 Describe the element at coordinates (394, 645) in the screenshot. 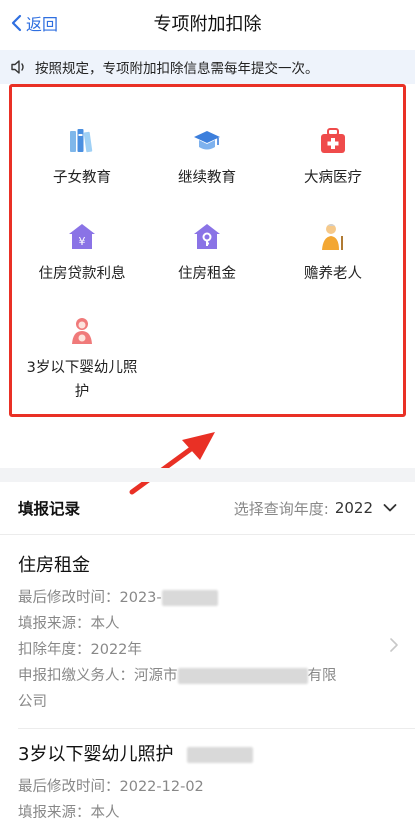

I see `chevron-right-icon` at that location.